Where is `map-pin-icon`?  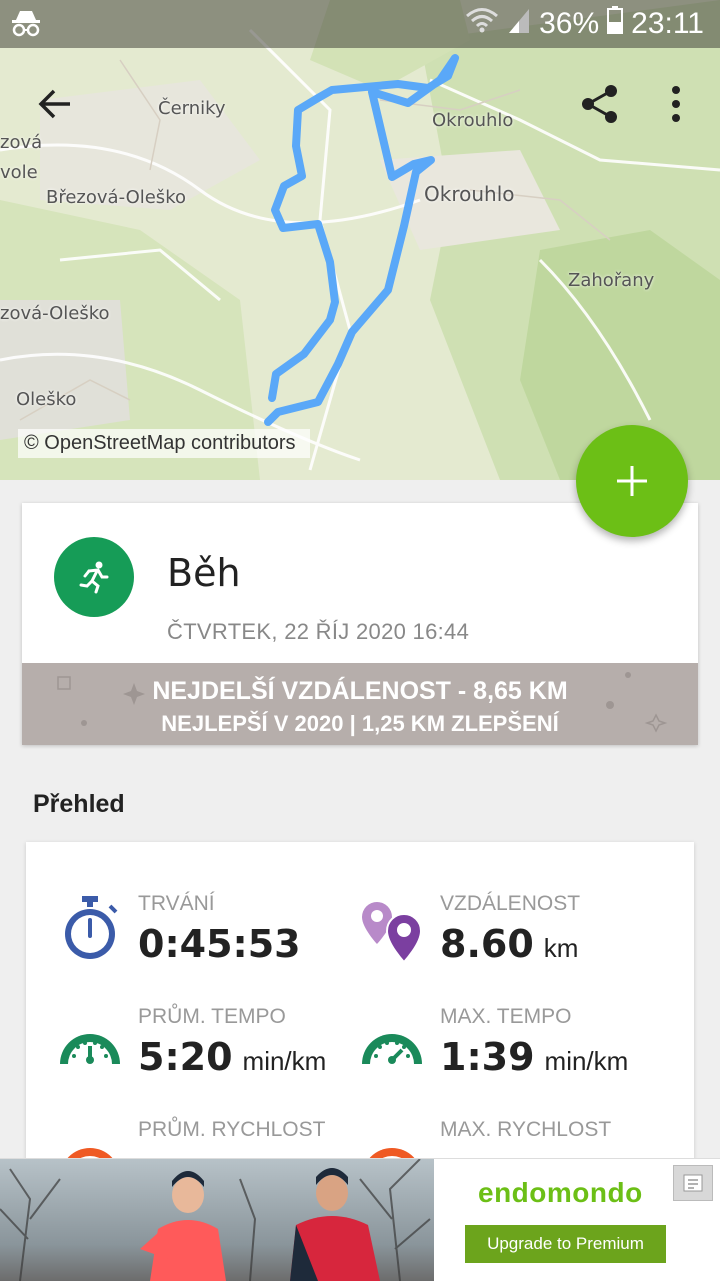 map-pin-icon is located at coordinates (393, 933).